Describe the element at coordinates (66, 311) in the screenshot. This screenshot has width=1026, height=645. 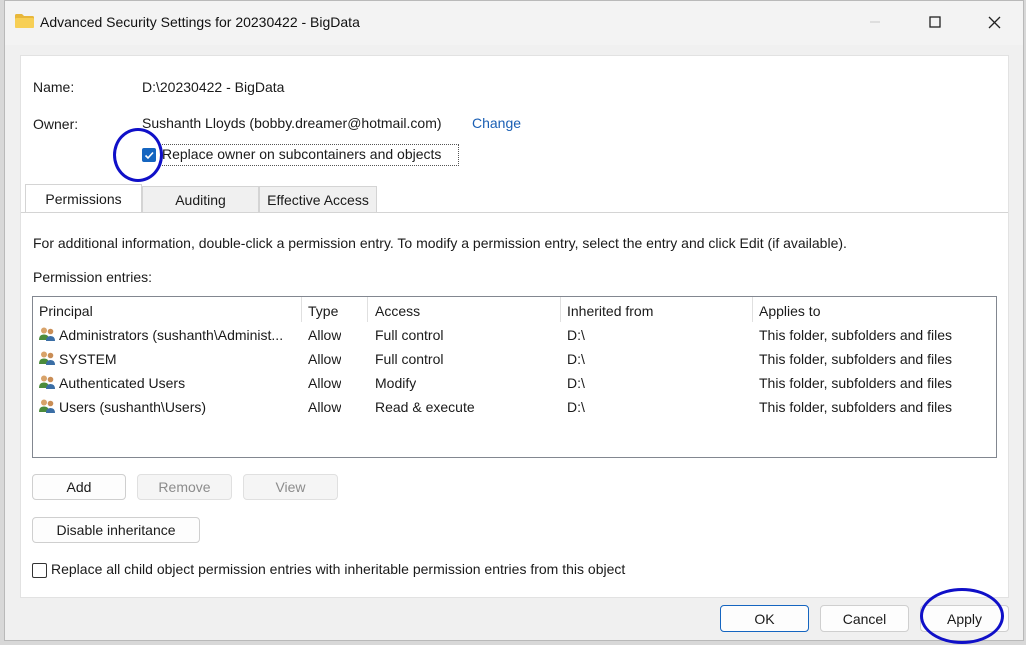
I see `column-header-principal: Principal` at that location.